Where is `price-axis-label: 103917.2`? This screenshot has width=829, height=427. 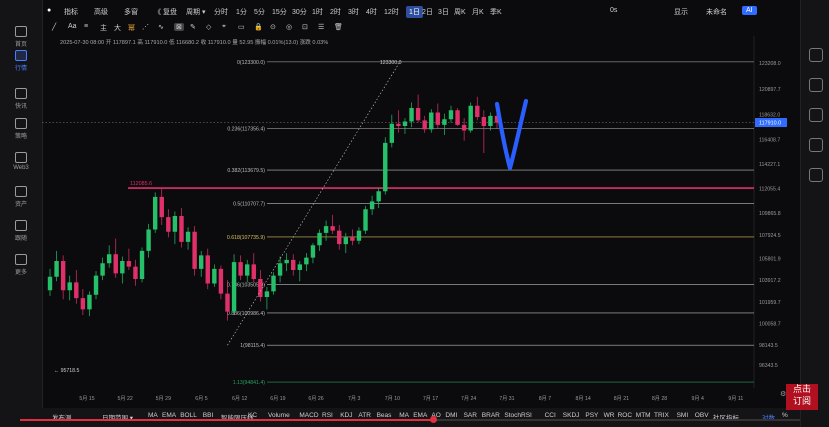
price-axis-label: 103917.2 is located at coordinates (770, 281).